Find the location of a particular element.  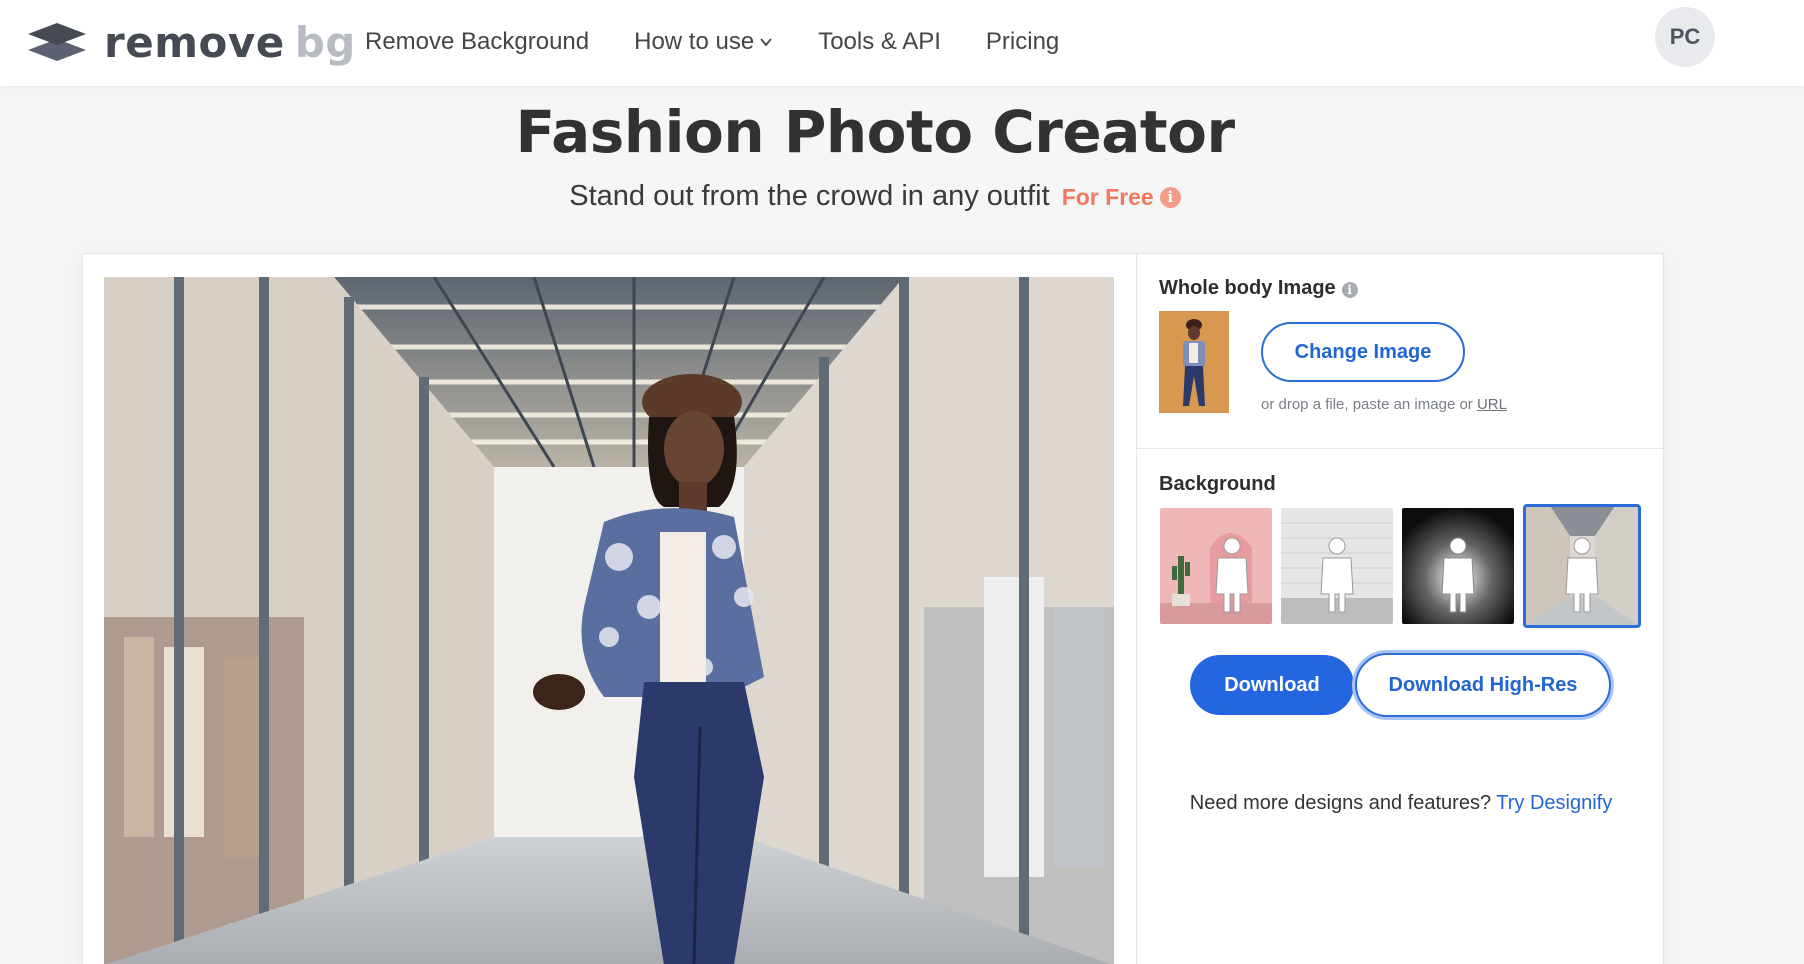

removebg-logo: remove bg is located at coordinates (191, 42).